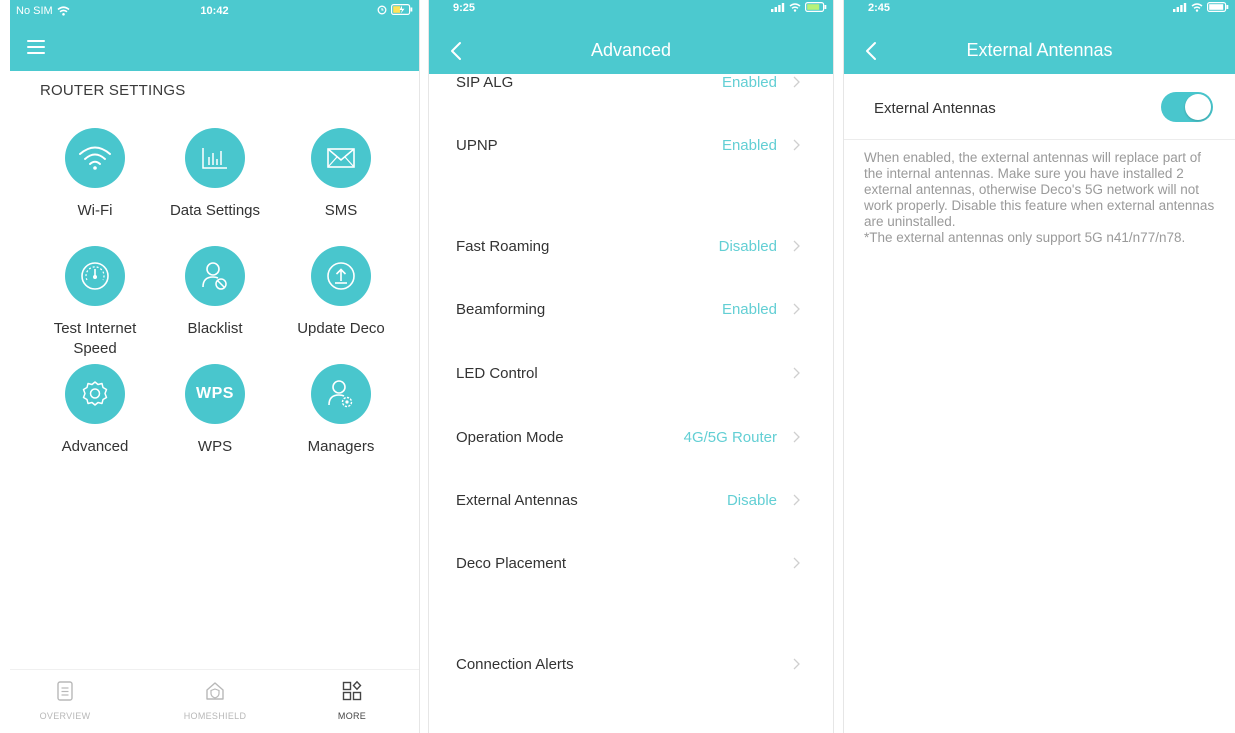 This screenshot has width=1235, height=733. Describe the element at coordinates (36, 47) in the screenshot. I see `menu-button` at that location.